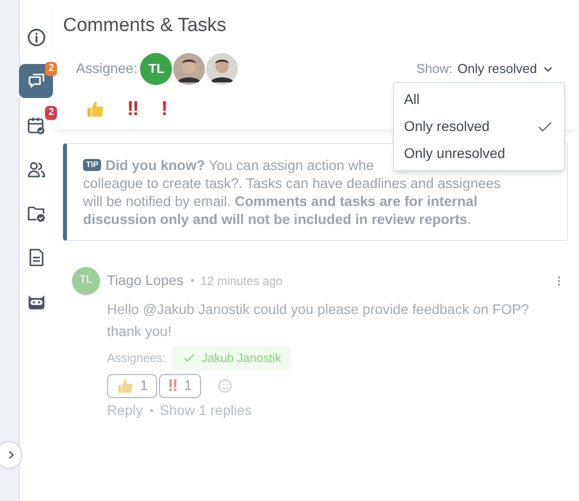 The height and width of the screenshot is (501, 579). I want to click on tip-text-line: Did you know? You can assign action whe, so click(239, 165).